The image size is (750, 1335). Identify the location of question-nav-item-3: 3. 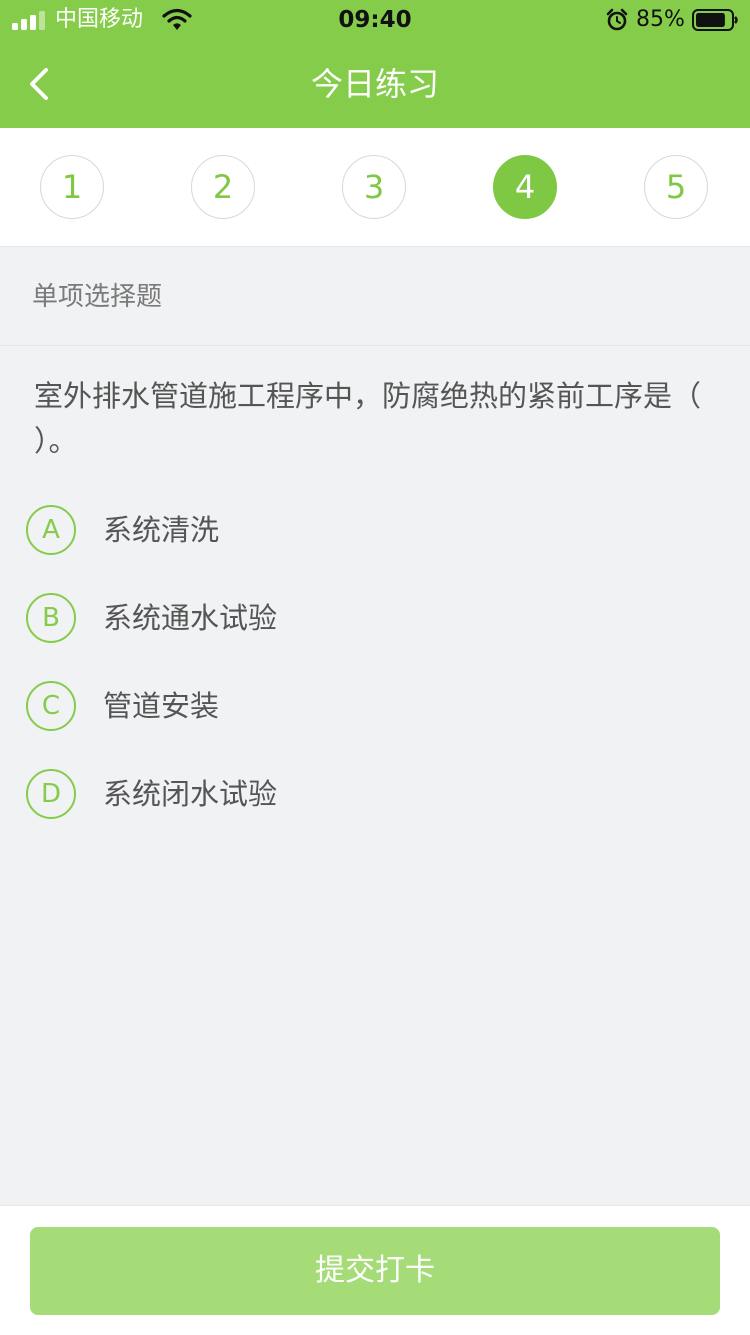
(374, 187).